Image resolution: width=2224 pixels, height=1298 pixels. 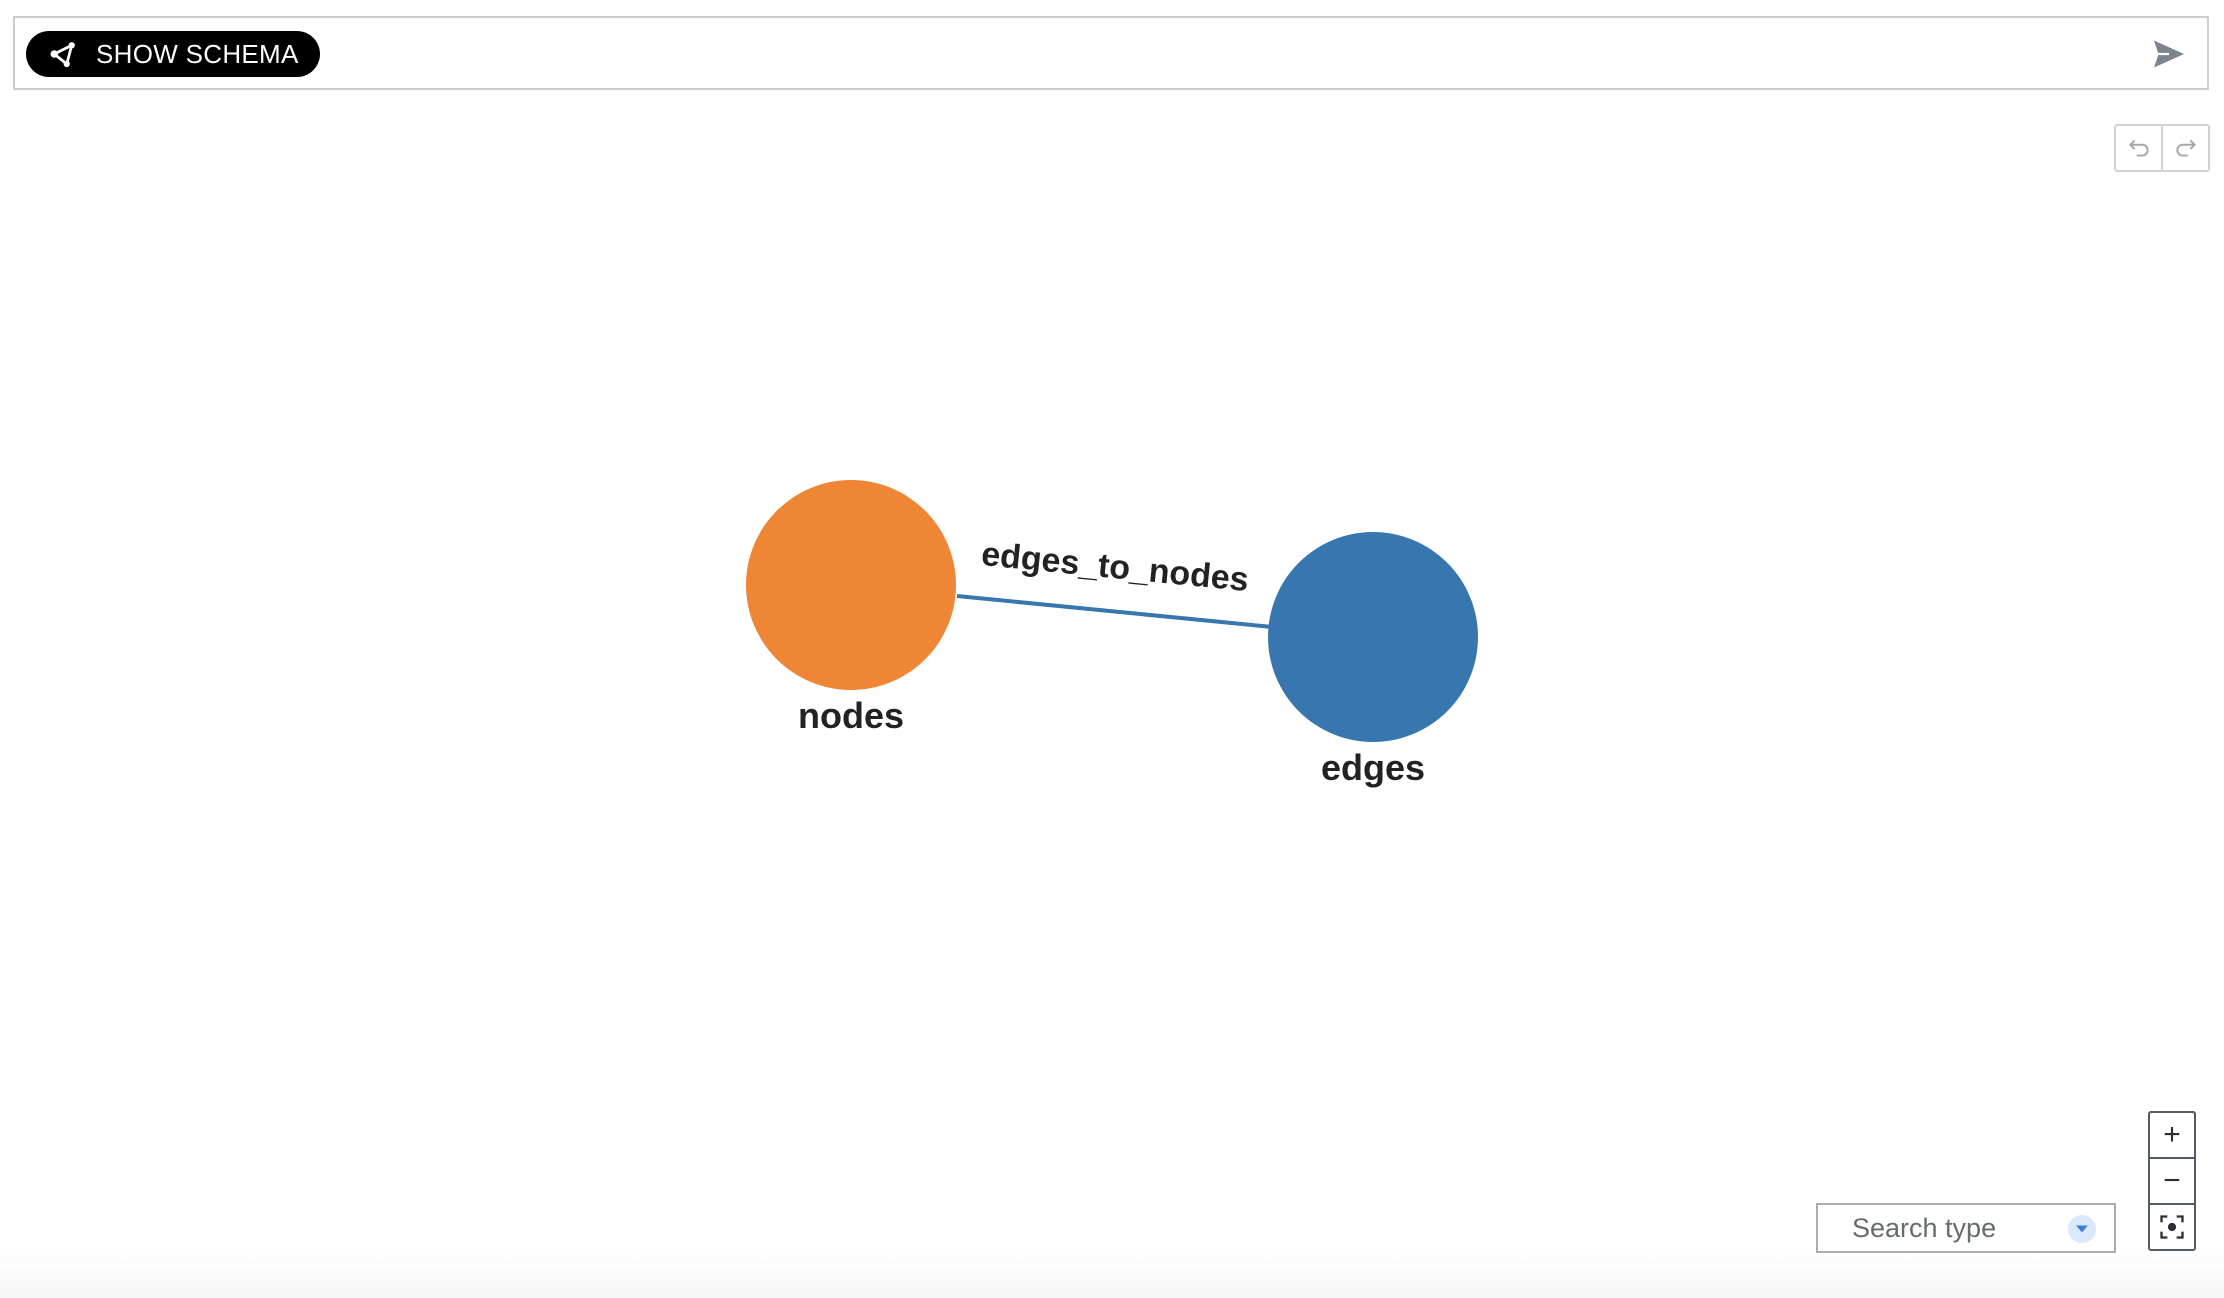 I want to click on graph-node-label-edges: edges, so click(x=1373, y=767).